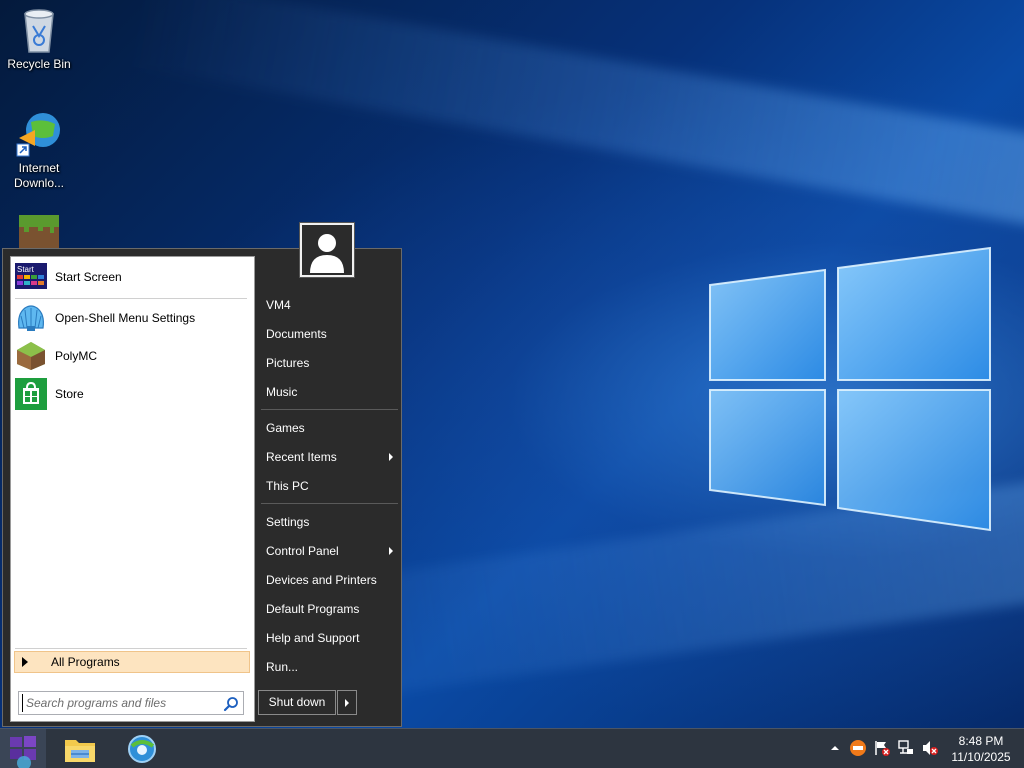 The image size is (1024, 768). What do you see at coordinates (981, 741) in the screenshot?
I see `clock-time: 8:48 PM` at bounding box center [981, 741].